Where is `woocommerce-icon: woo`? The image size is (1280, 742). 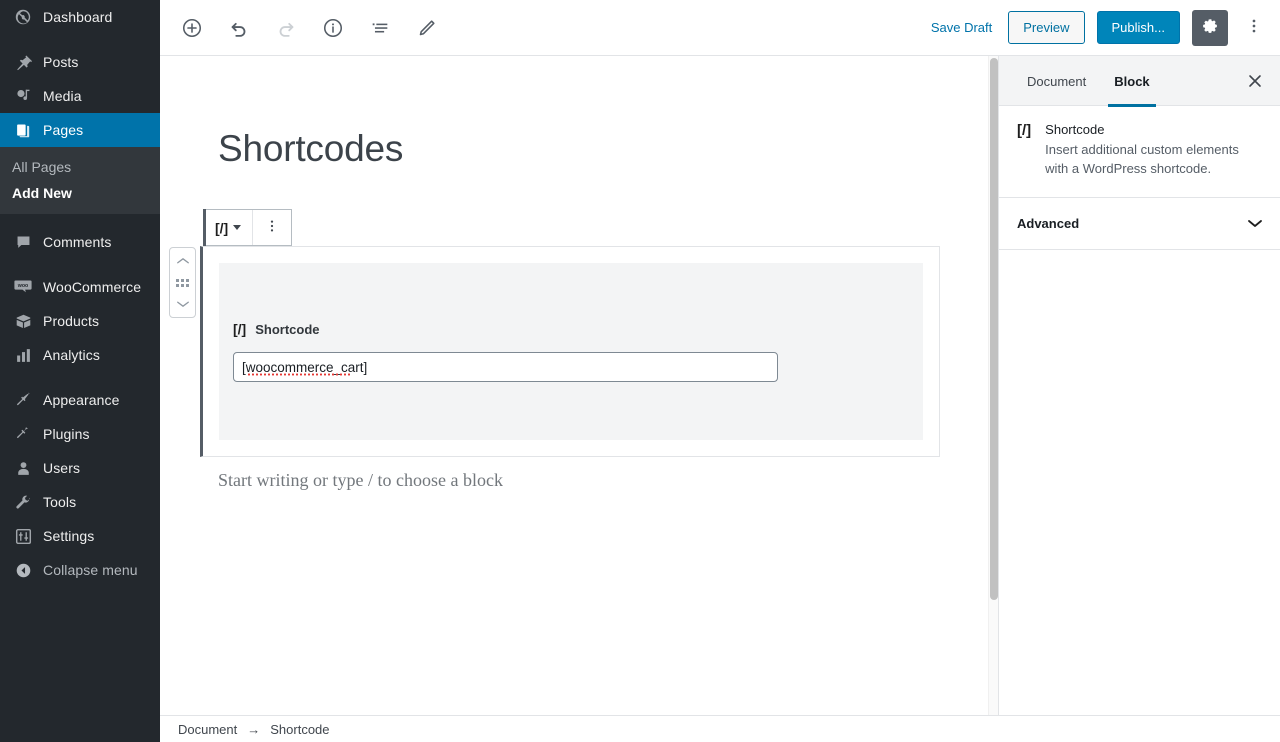 woocommerce-icon: woo is located at coordinates (23, 287).